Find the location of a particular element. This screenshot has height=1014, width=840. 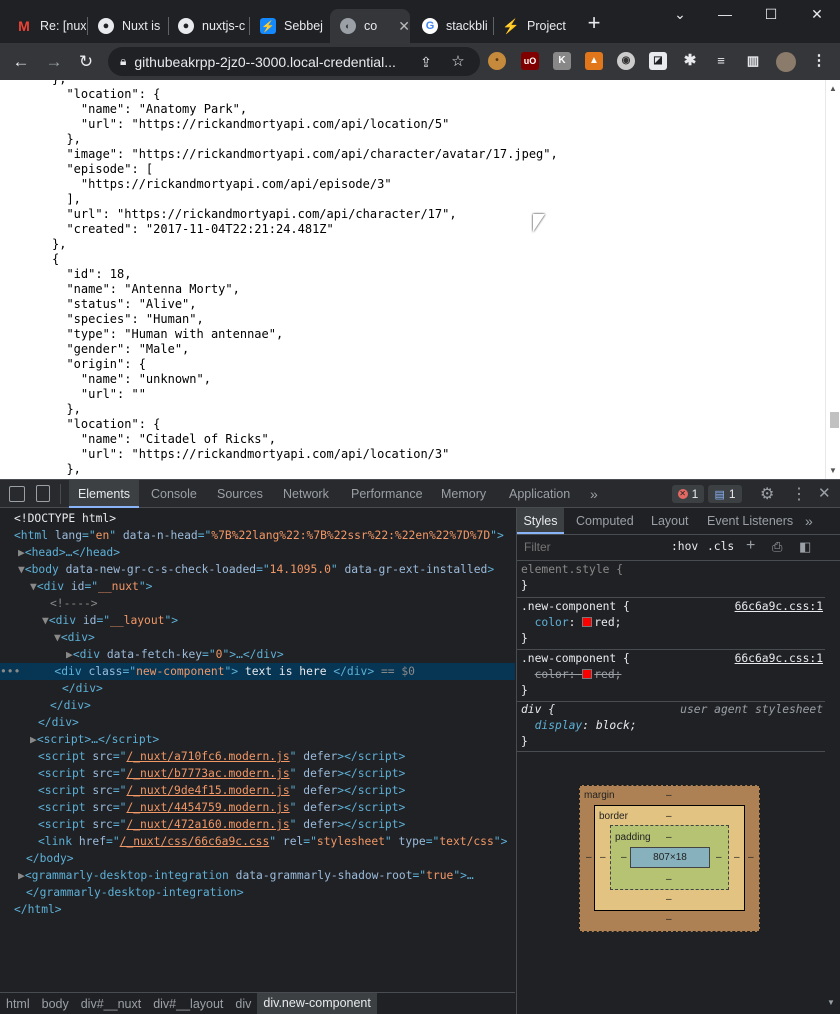

breadcrumb-new-component: div.new-component is located at coordinates (317, 1003).